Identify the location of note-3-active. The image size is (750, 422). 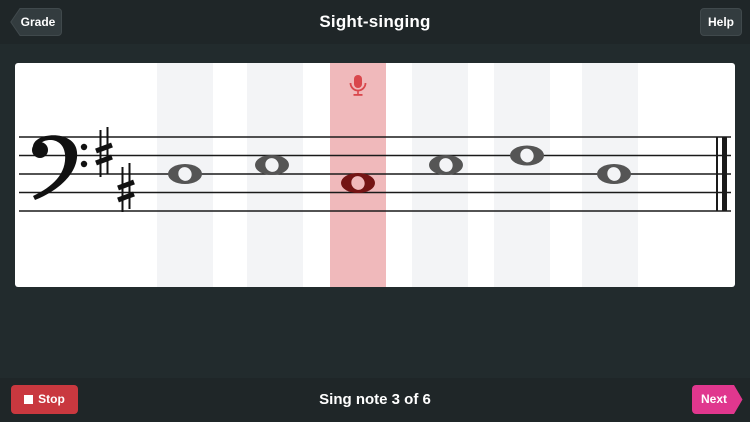
(358, 183).